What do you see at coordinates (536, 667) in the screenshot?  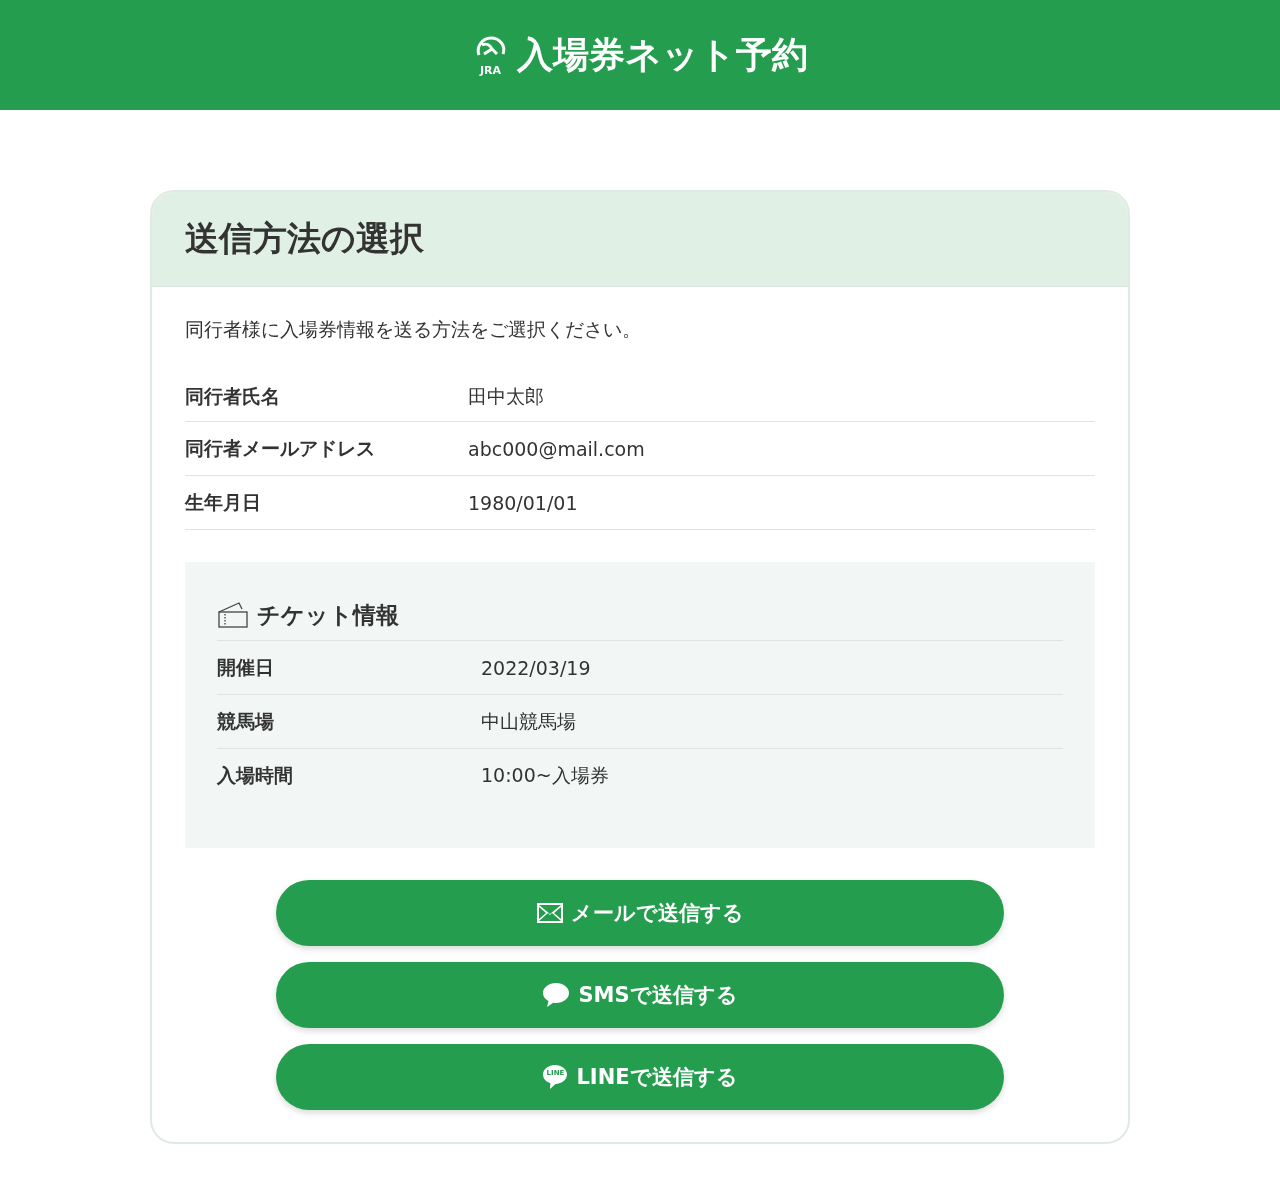 I see `field-value: 2022/03/19` at bounding box center [536, 667].